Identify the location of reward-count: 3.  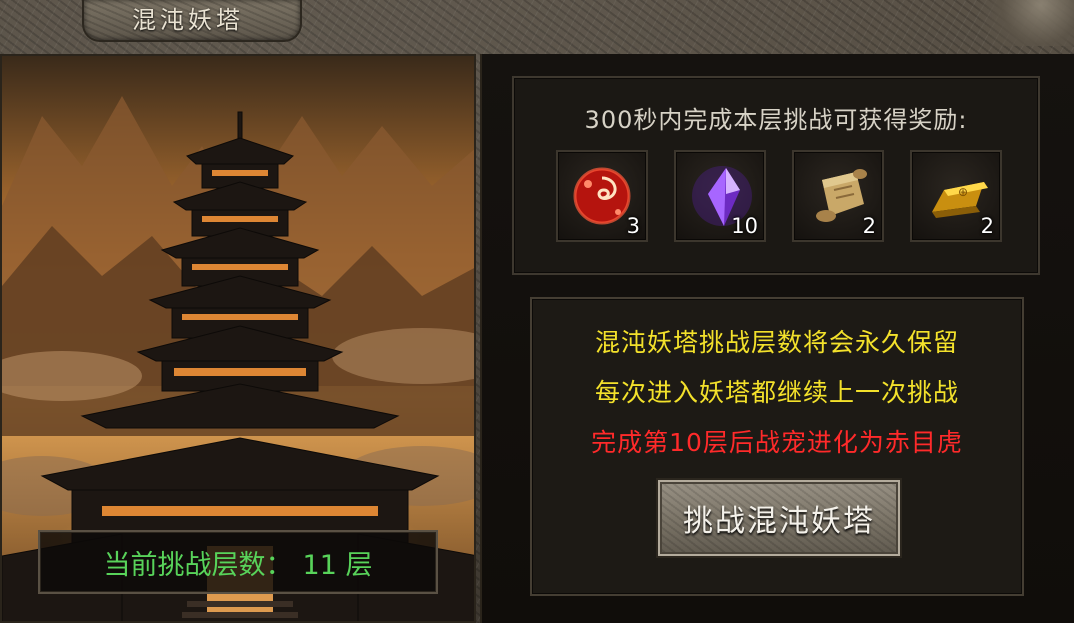
(633, 226).